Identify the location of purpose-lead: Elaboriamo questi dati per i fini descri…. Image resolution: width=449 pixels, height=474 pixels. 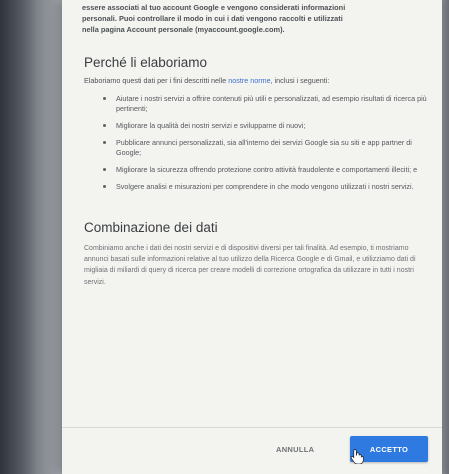
(257, 81).